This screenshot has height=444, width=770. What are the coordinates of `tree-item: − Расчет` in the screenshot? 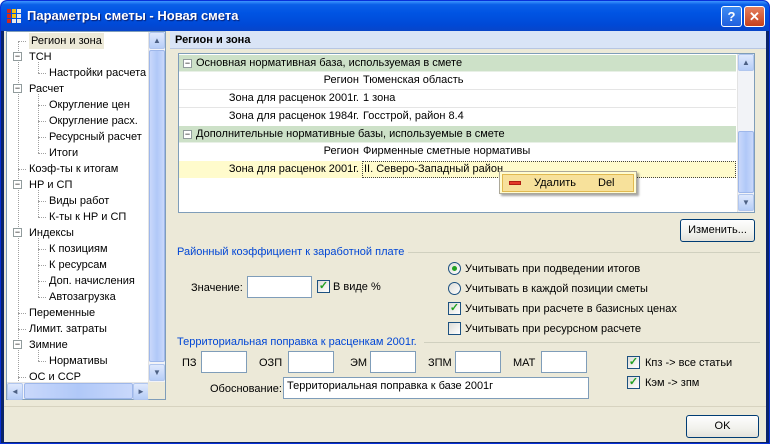 It's located at (78, 89).